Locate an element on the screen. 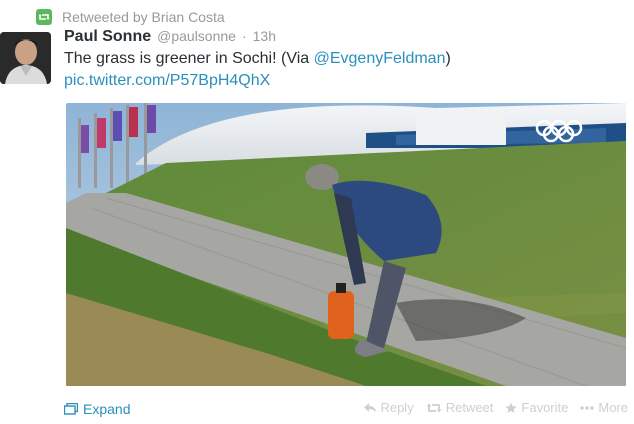 The height and width of the screenshot is (424, 634). more-dots-icon is located at coordinates (587, 407).